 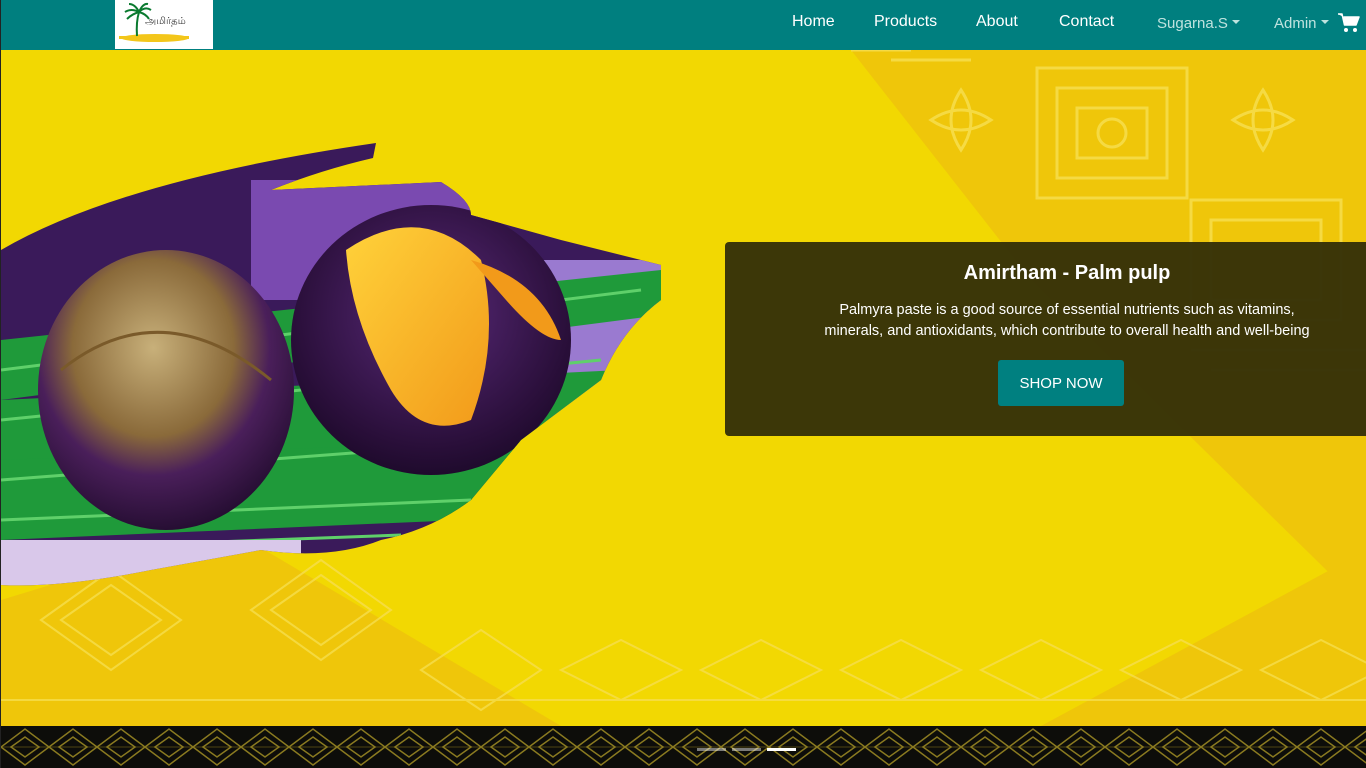 What do you see at coordinates (813, 22) in the screenshot?
I see `nav-home: Home` at bounding box center [813, 22].